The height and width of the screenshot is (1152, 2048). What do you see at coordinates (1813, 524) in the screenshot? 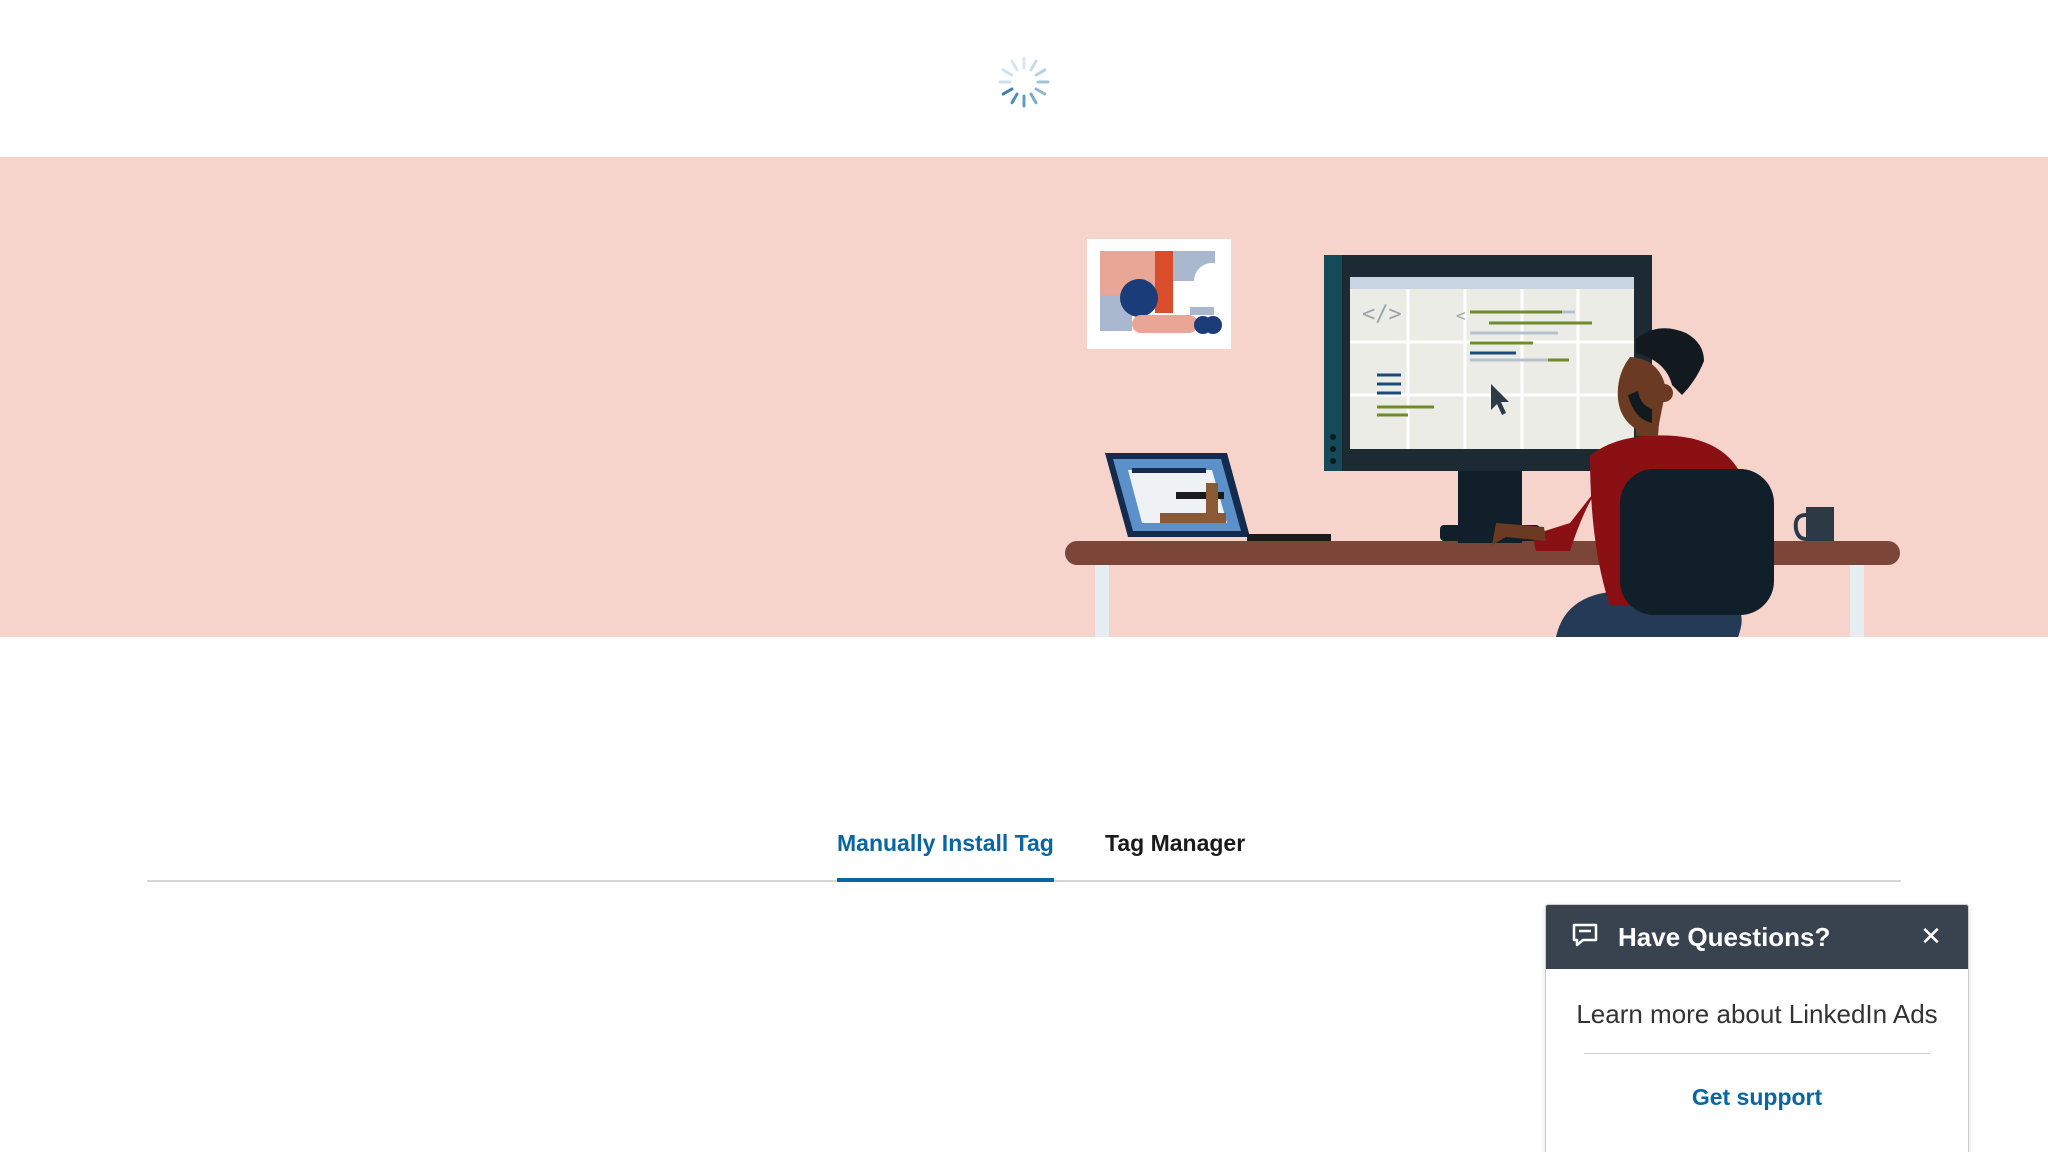
I see `mug` at bounding box center [1813, 524].